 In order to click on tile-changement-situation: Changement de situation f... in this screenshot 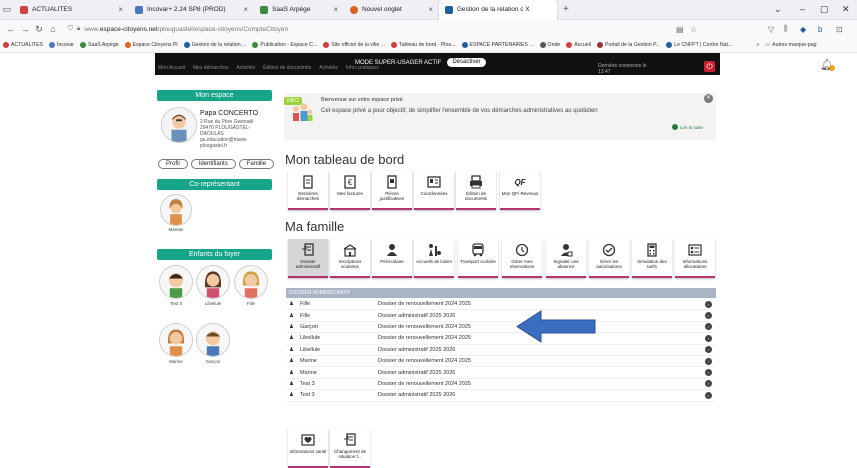, I will do `click(350, 448)`.